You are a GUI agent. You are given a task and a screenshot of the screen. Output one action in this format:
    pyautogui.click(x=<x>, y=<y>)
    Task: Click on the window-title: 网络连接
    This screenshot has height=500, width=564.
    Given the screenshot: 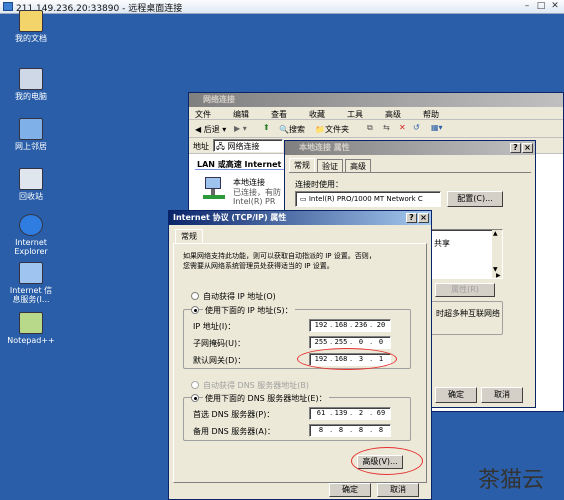 What is the action you would take?
    pyautogui.click(x=219, y=99)
    